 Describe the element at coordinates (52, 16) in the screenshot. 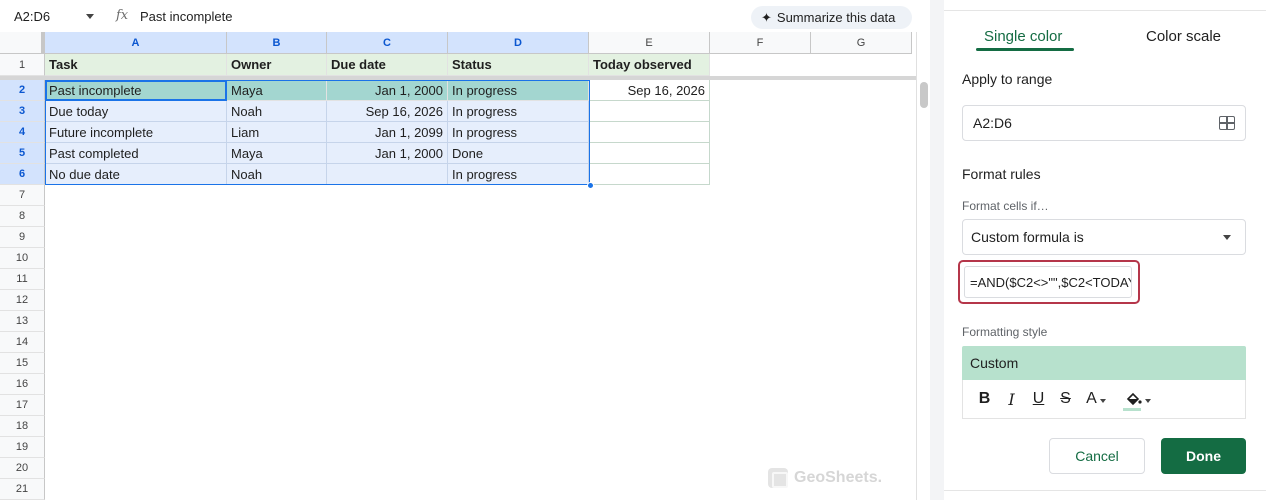

I see `name-box: A2:D6` at that location.